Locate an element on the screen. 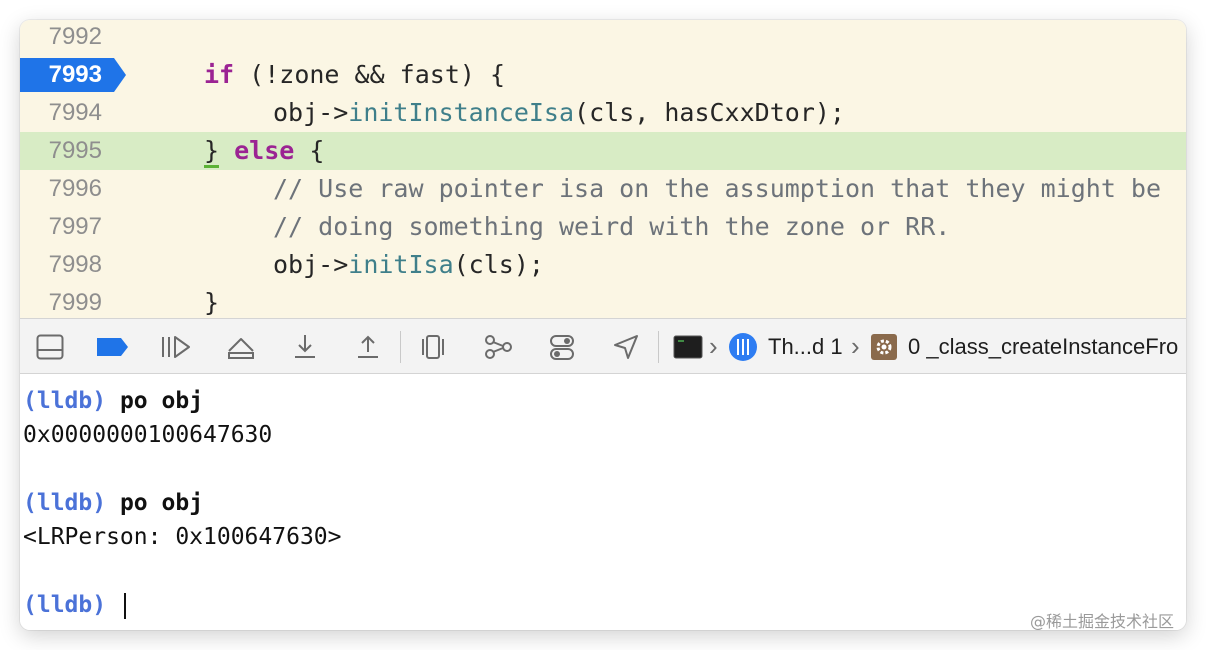  continue-button is located at coordinates (176, 347).